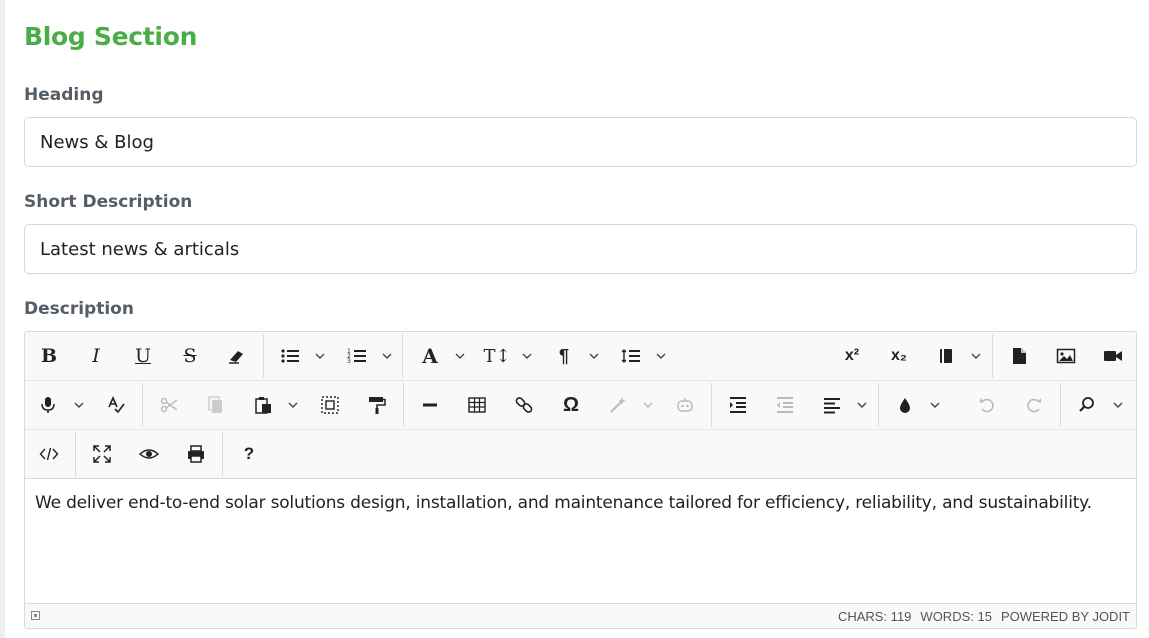  Describe the element at coordinates (387, 356) in the screenshot. I see `numbered-list-dropdown` at that location.